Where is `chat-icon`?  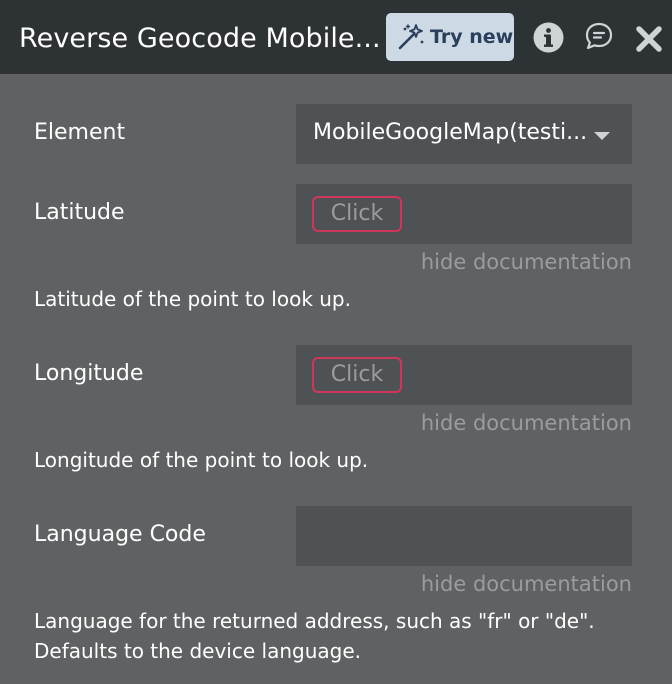
chat-icon is located at coordinates (599, 36).